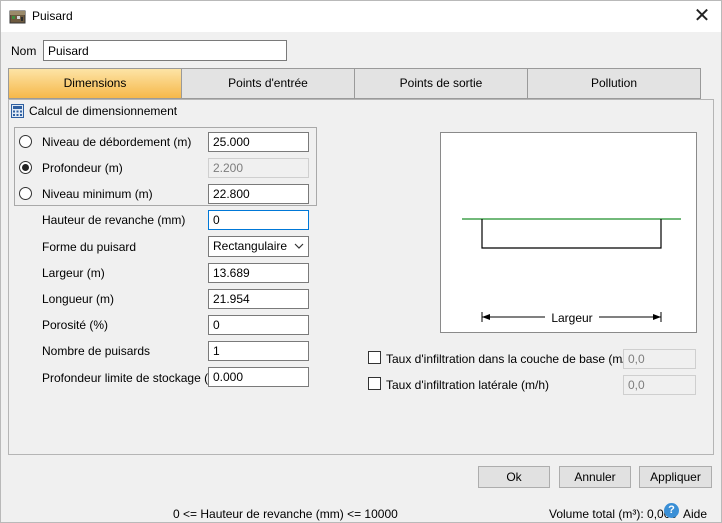  I want to click on sump-diagram: Largeur, so click(568, 232).